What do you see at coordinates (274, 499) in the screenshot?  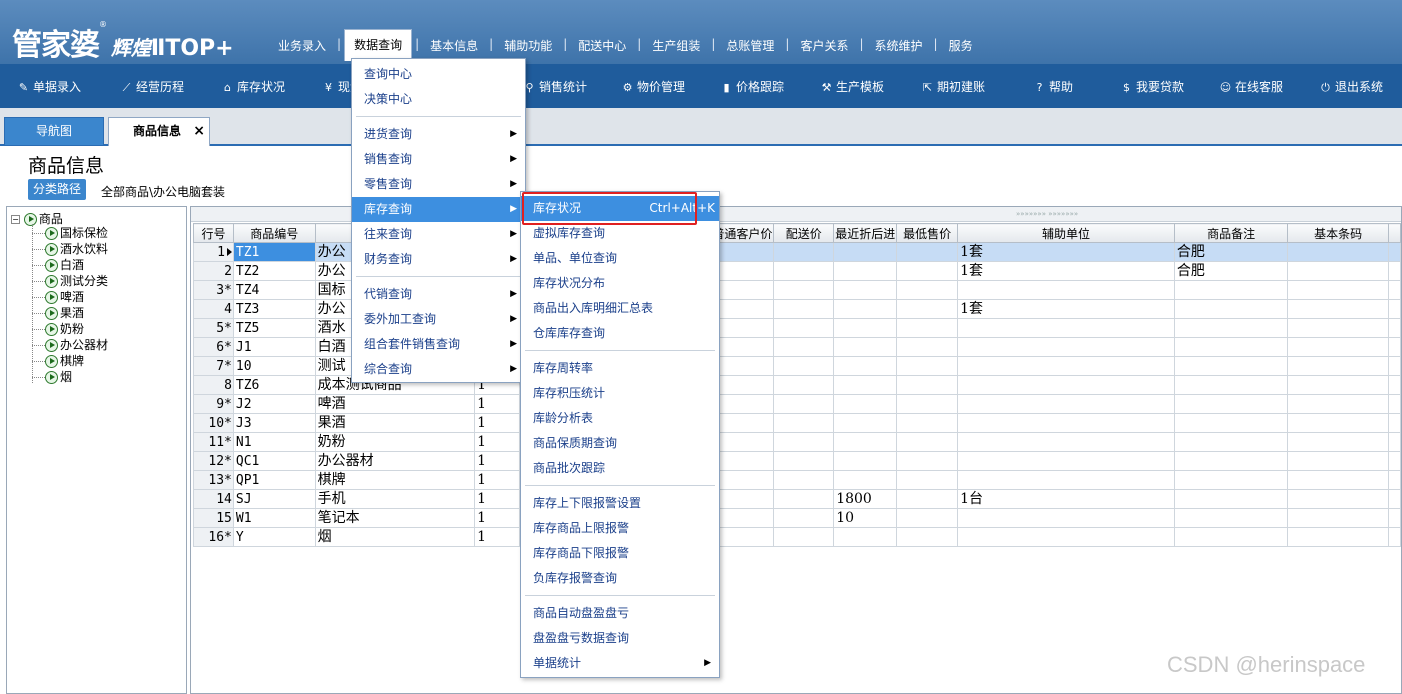 I see `goods-code-cell: SJ` at bounding box center [274, 499].